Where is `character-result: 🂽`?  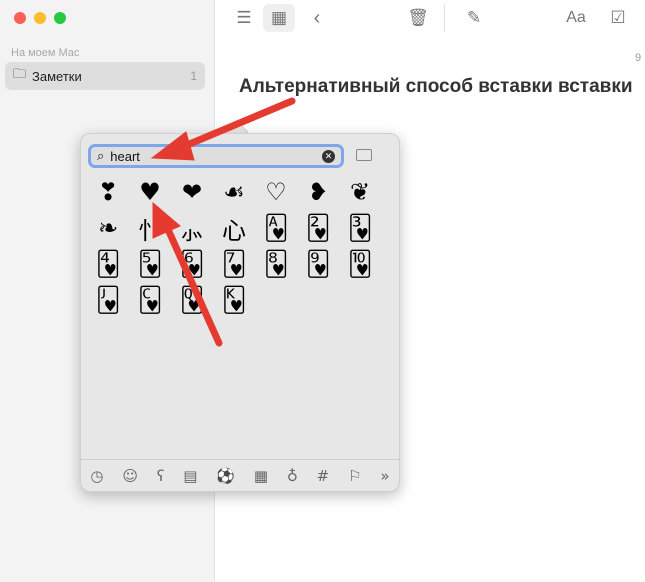
character-result: 🂽 is located at coordinates (192, 300).